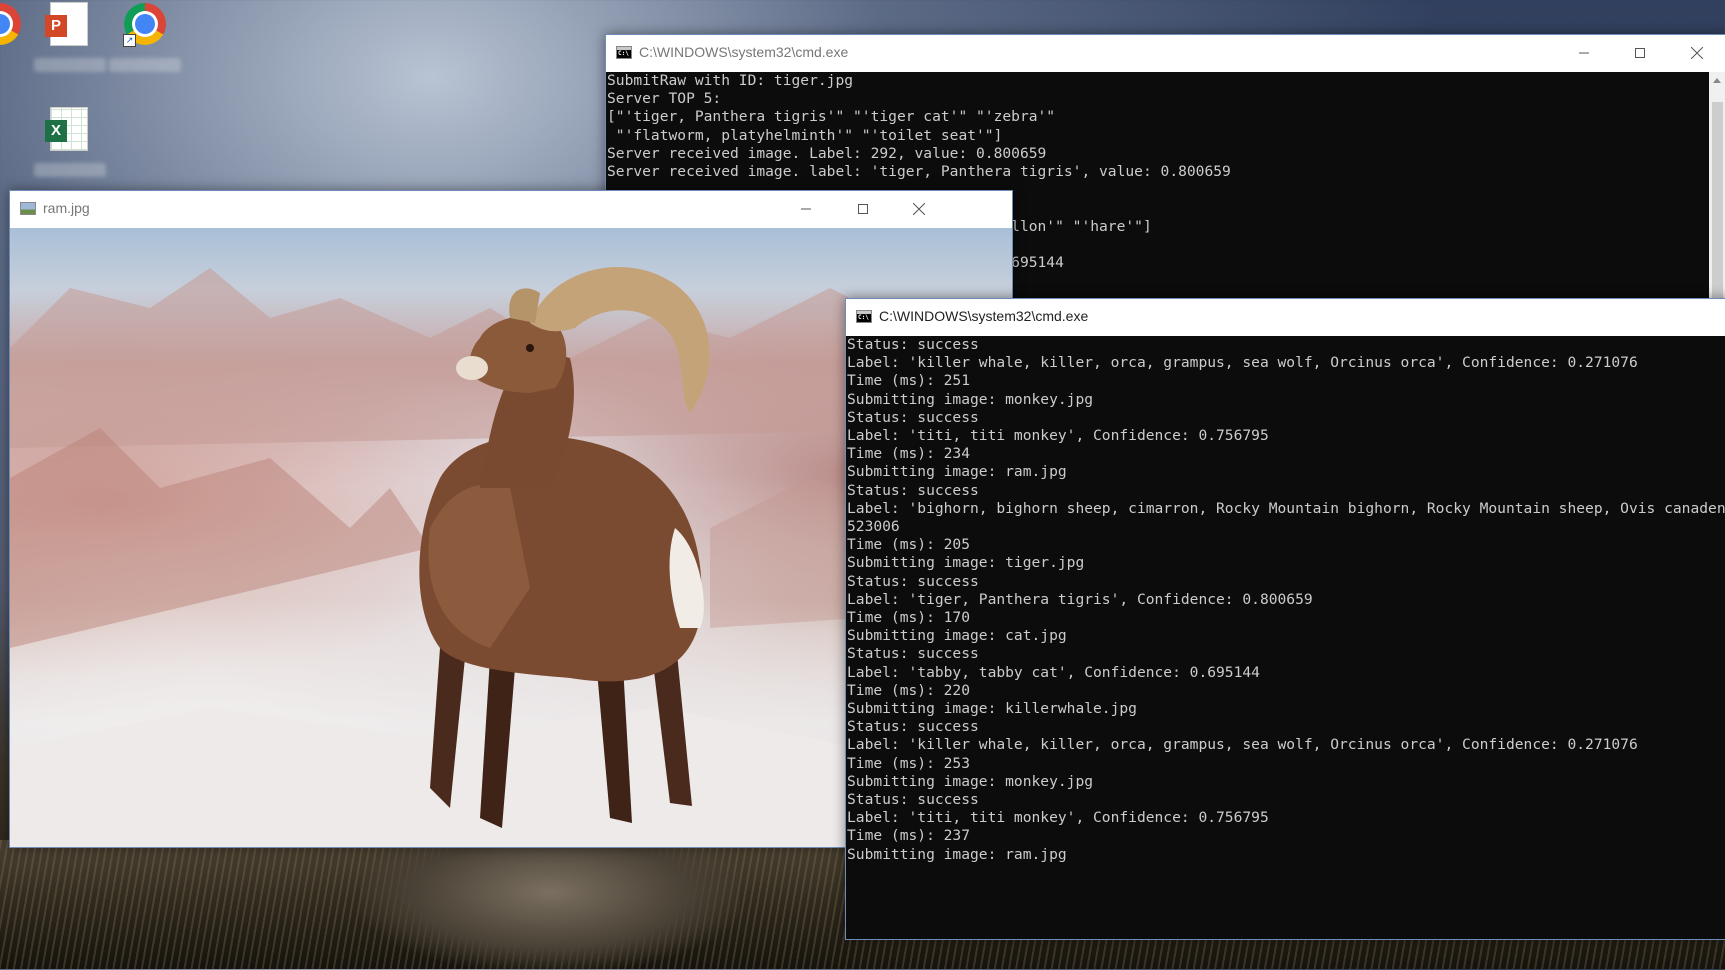 This screenshot has width=1725, height=970. Describe the element at coordinates (909, 690) in the screenshot. I see `console-line: Time (ms): 220` at that location.